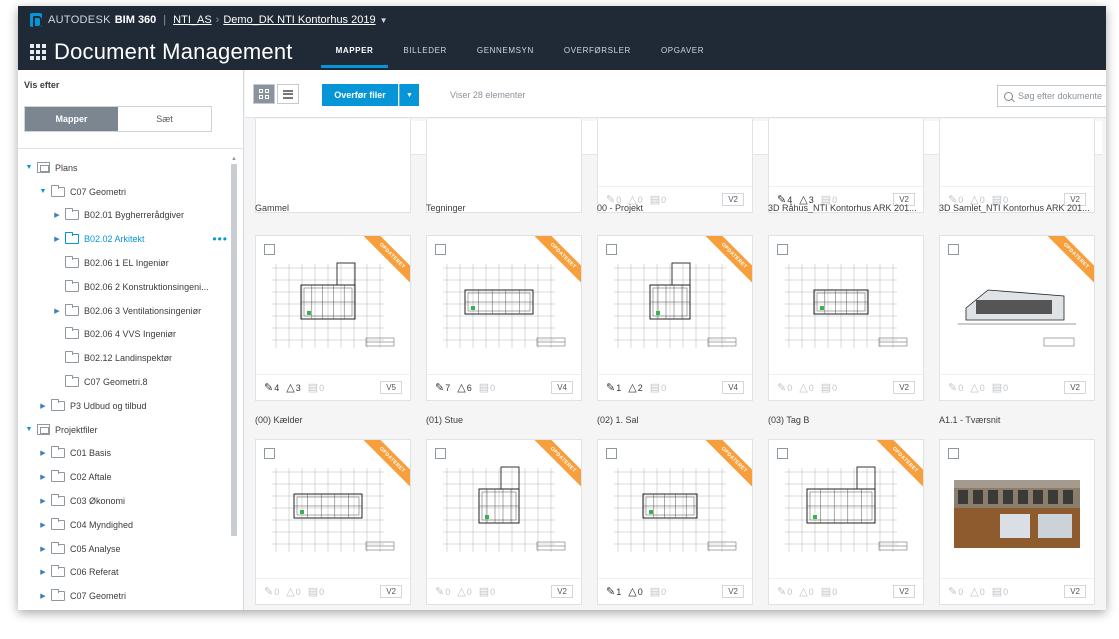  Describe the element at coordinates (334, 420) in the screenshot. I see `card-title: (00) Kælder` at that location.